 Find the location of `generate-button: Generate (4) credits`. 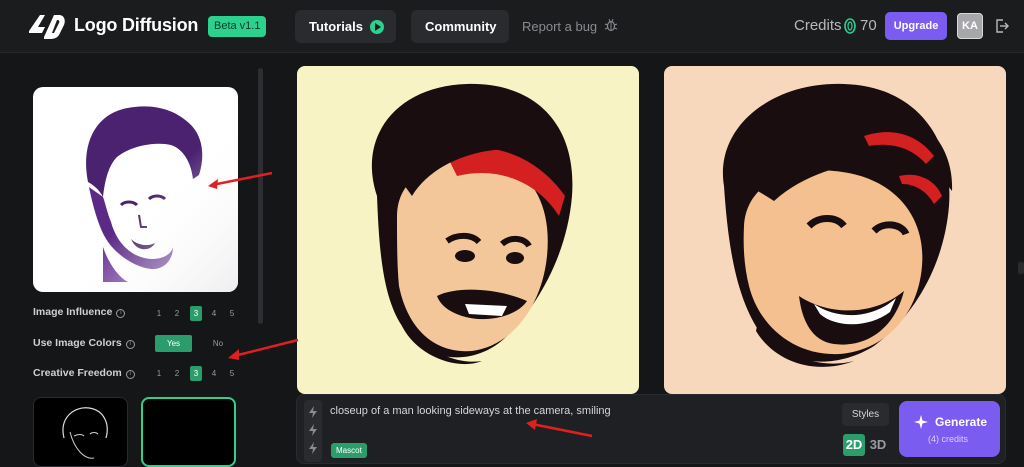

generate-button: Generate (4) credits is located at coordinates (949, 429).